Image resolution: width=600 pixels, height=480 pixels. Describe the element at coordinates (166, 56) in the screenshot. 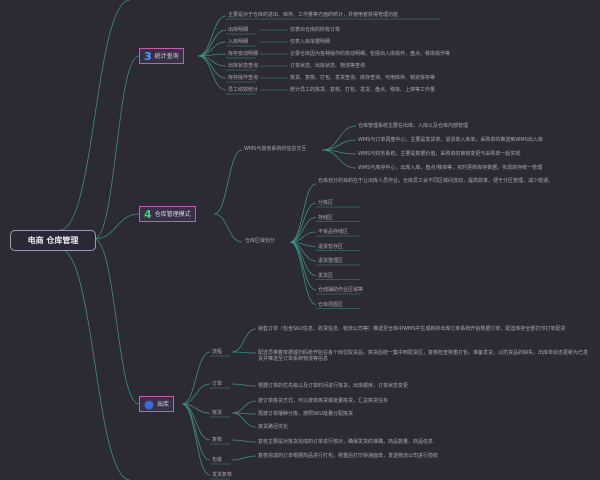

I see `branch-label: 统计查询` at that location.